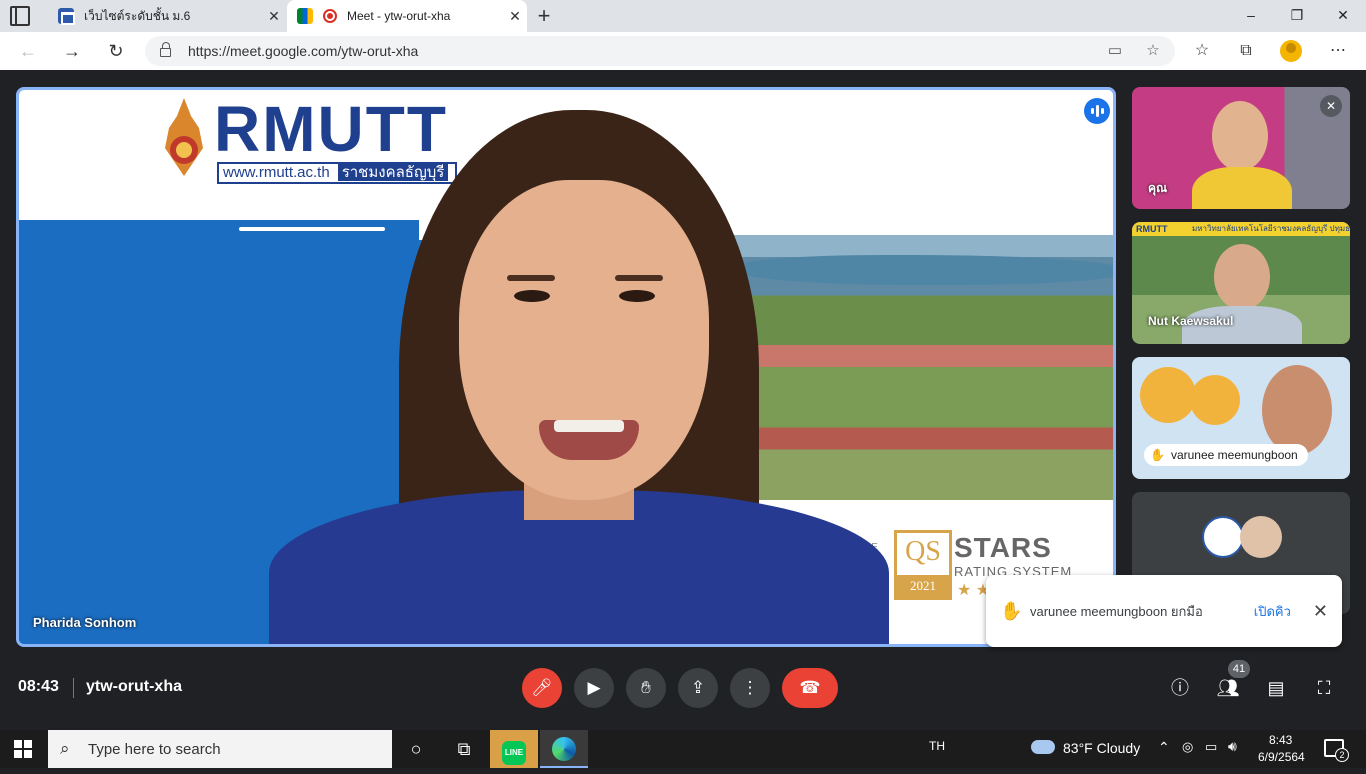 The image size is (1366, 774). Describe the element at coordinates (1187, 747) in the screenshot. I see `location-icon: ◎` at that location.